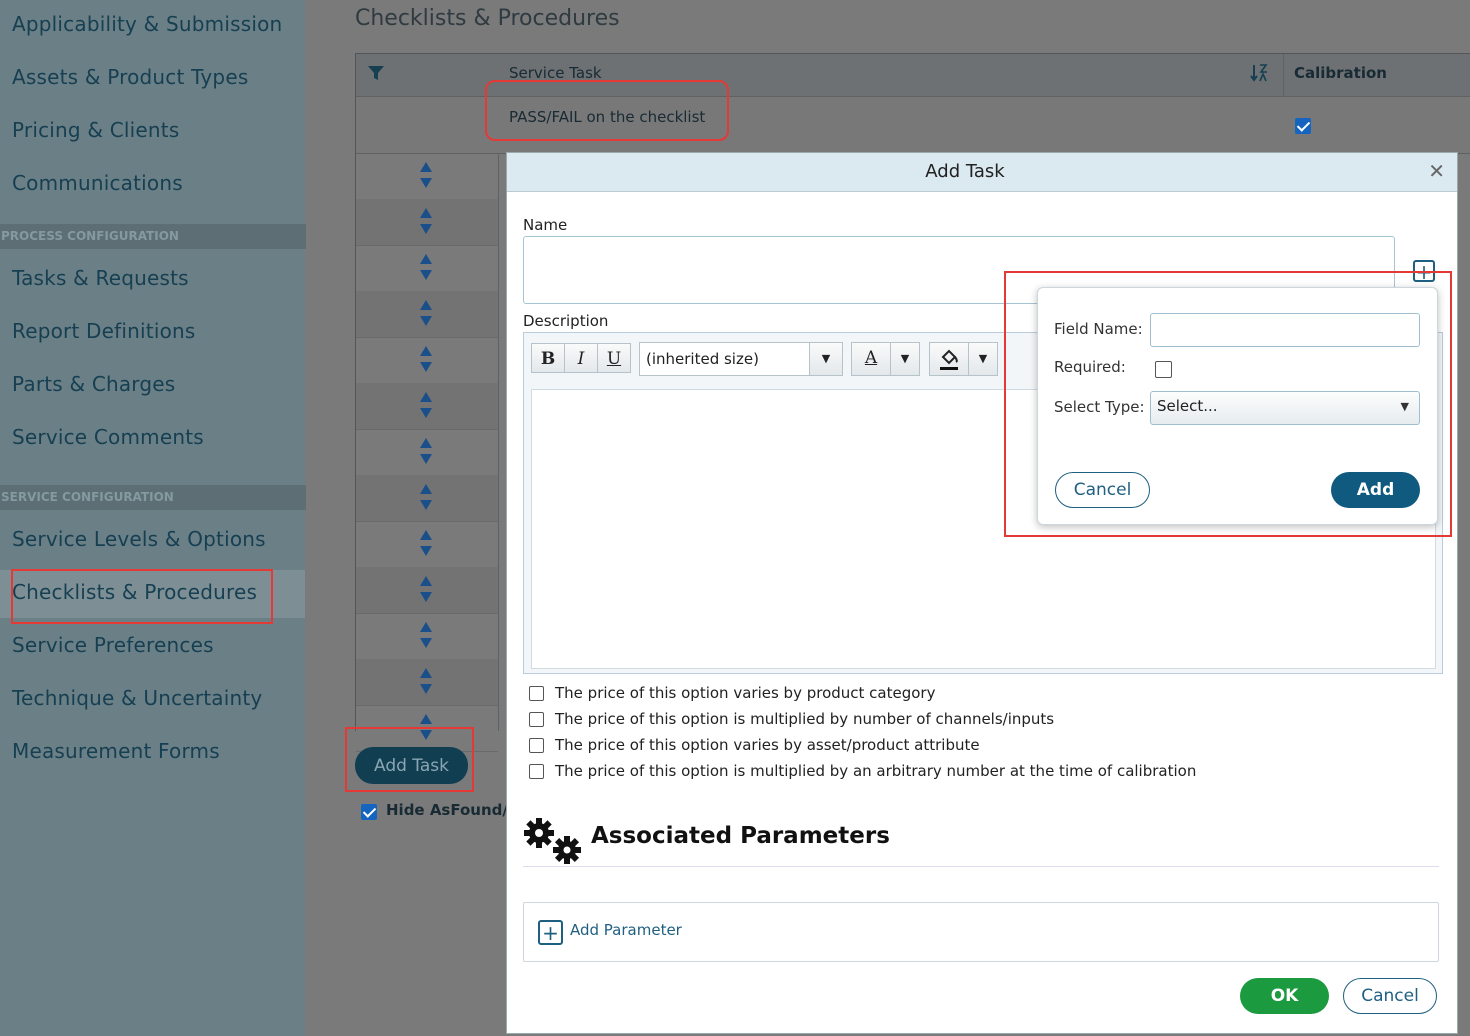 The image size is (1470, 1036). Describe the element at coordinates (498, 442) in the screenshot. I see `column-divider` at that location.